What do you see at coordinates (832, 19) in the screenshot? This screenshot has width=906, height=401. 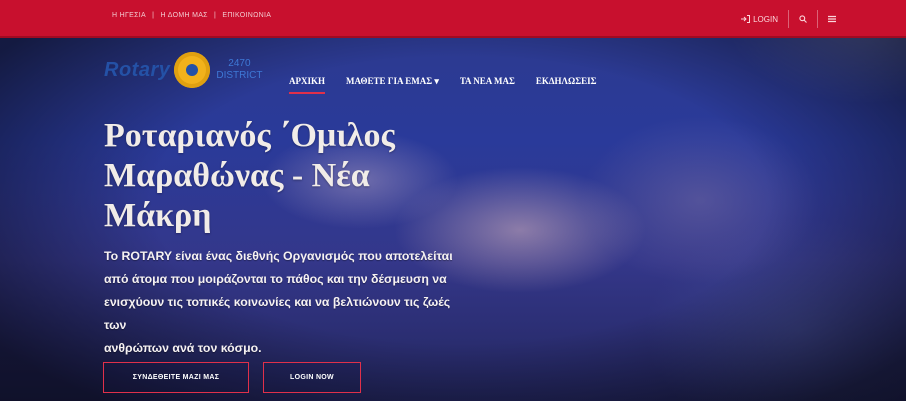 I see `menu-icon` at bounding box center [832, 19].